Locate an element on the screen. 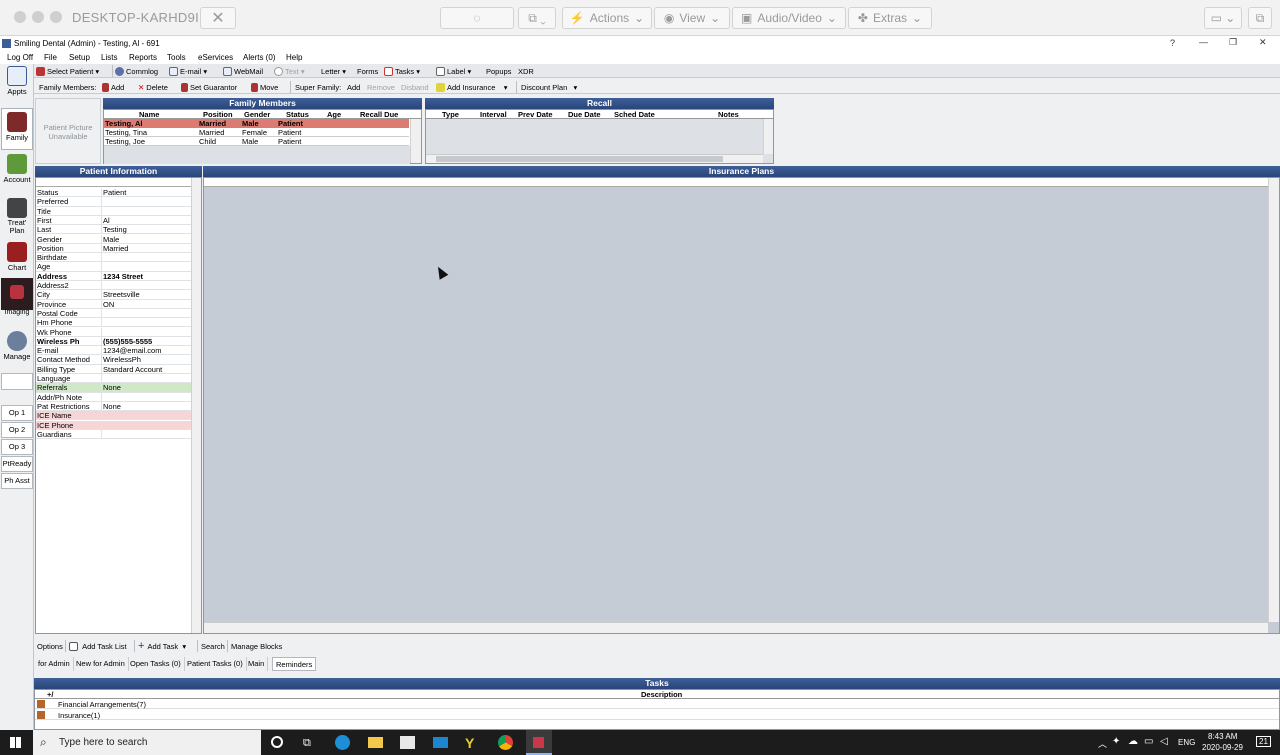  patient-info-row: ICE Phone is located at coordinates (113, 425).